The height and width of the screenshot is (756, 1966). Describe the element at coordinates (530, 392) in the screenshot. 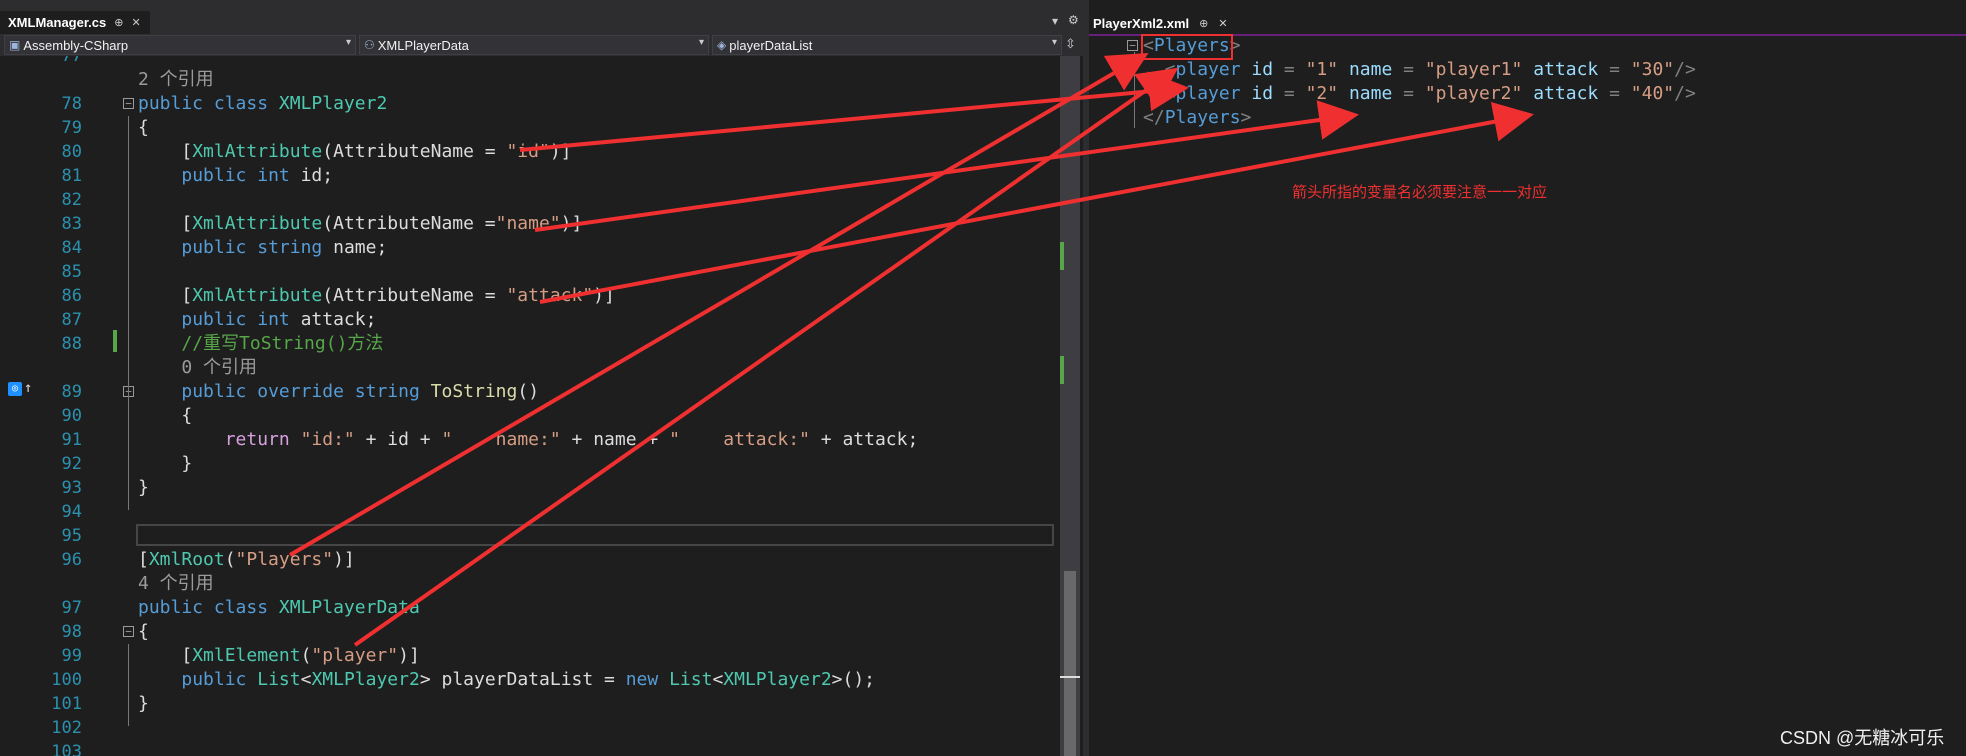

I see `code-line: 89 public override string ToString()` at that location.